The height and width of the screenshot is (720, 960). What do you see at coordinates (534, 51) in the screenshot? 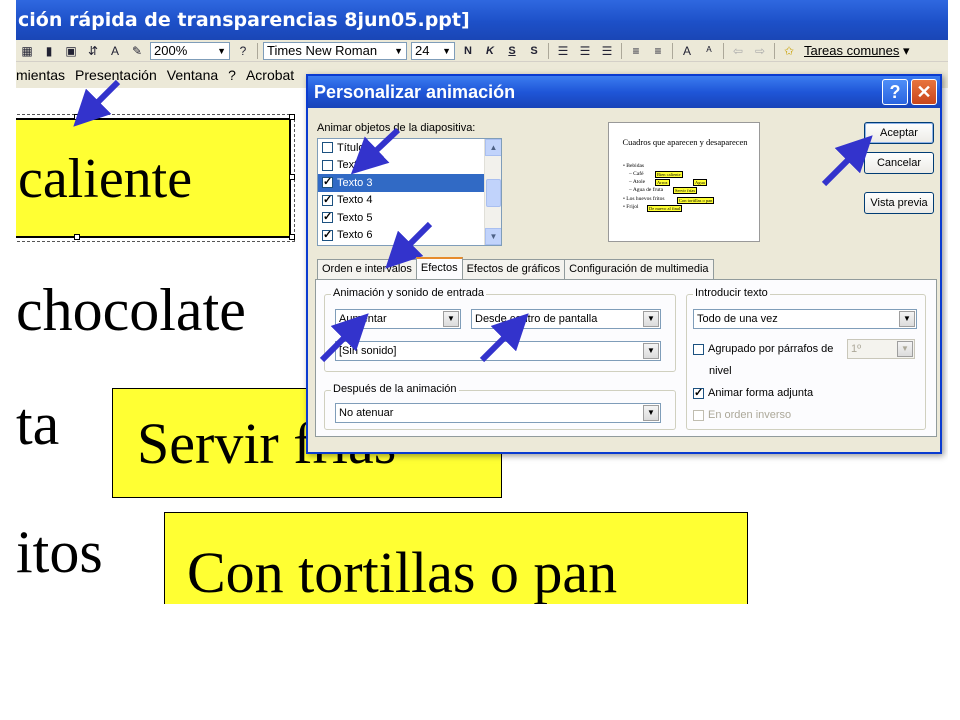
I see `shadow-button: S` at bounding box center [534, 51].